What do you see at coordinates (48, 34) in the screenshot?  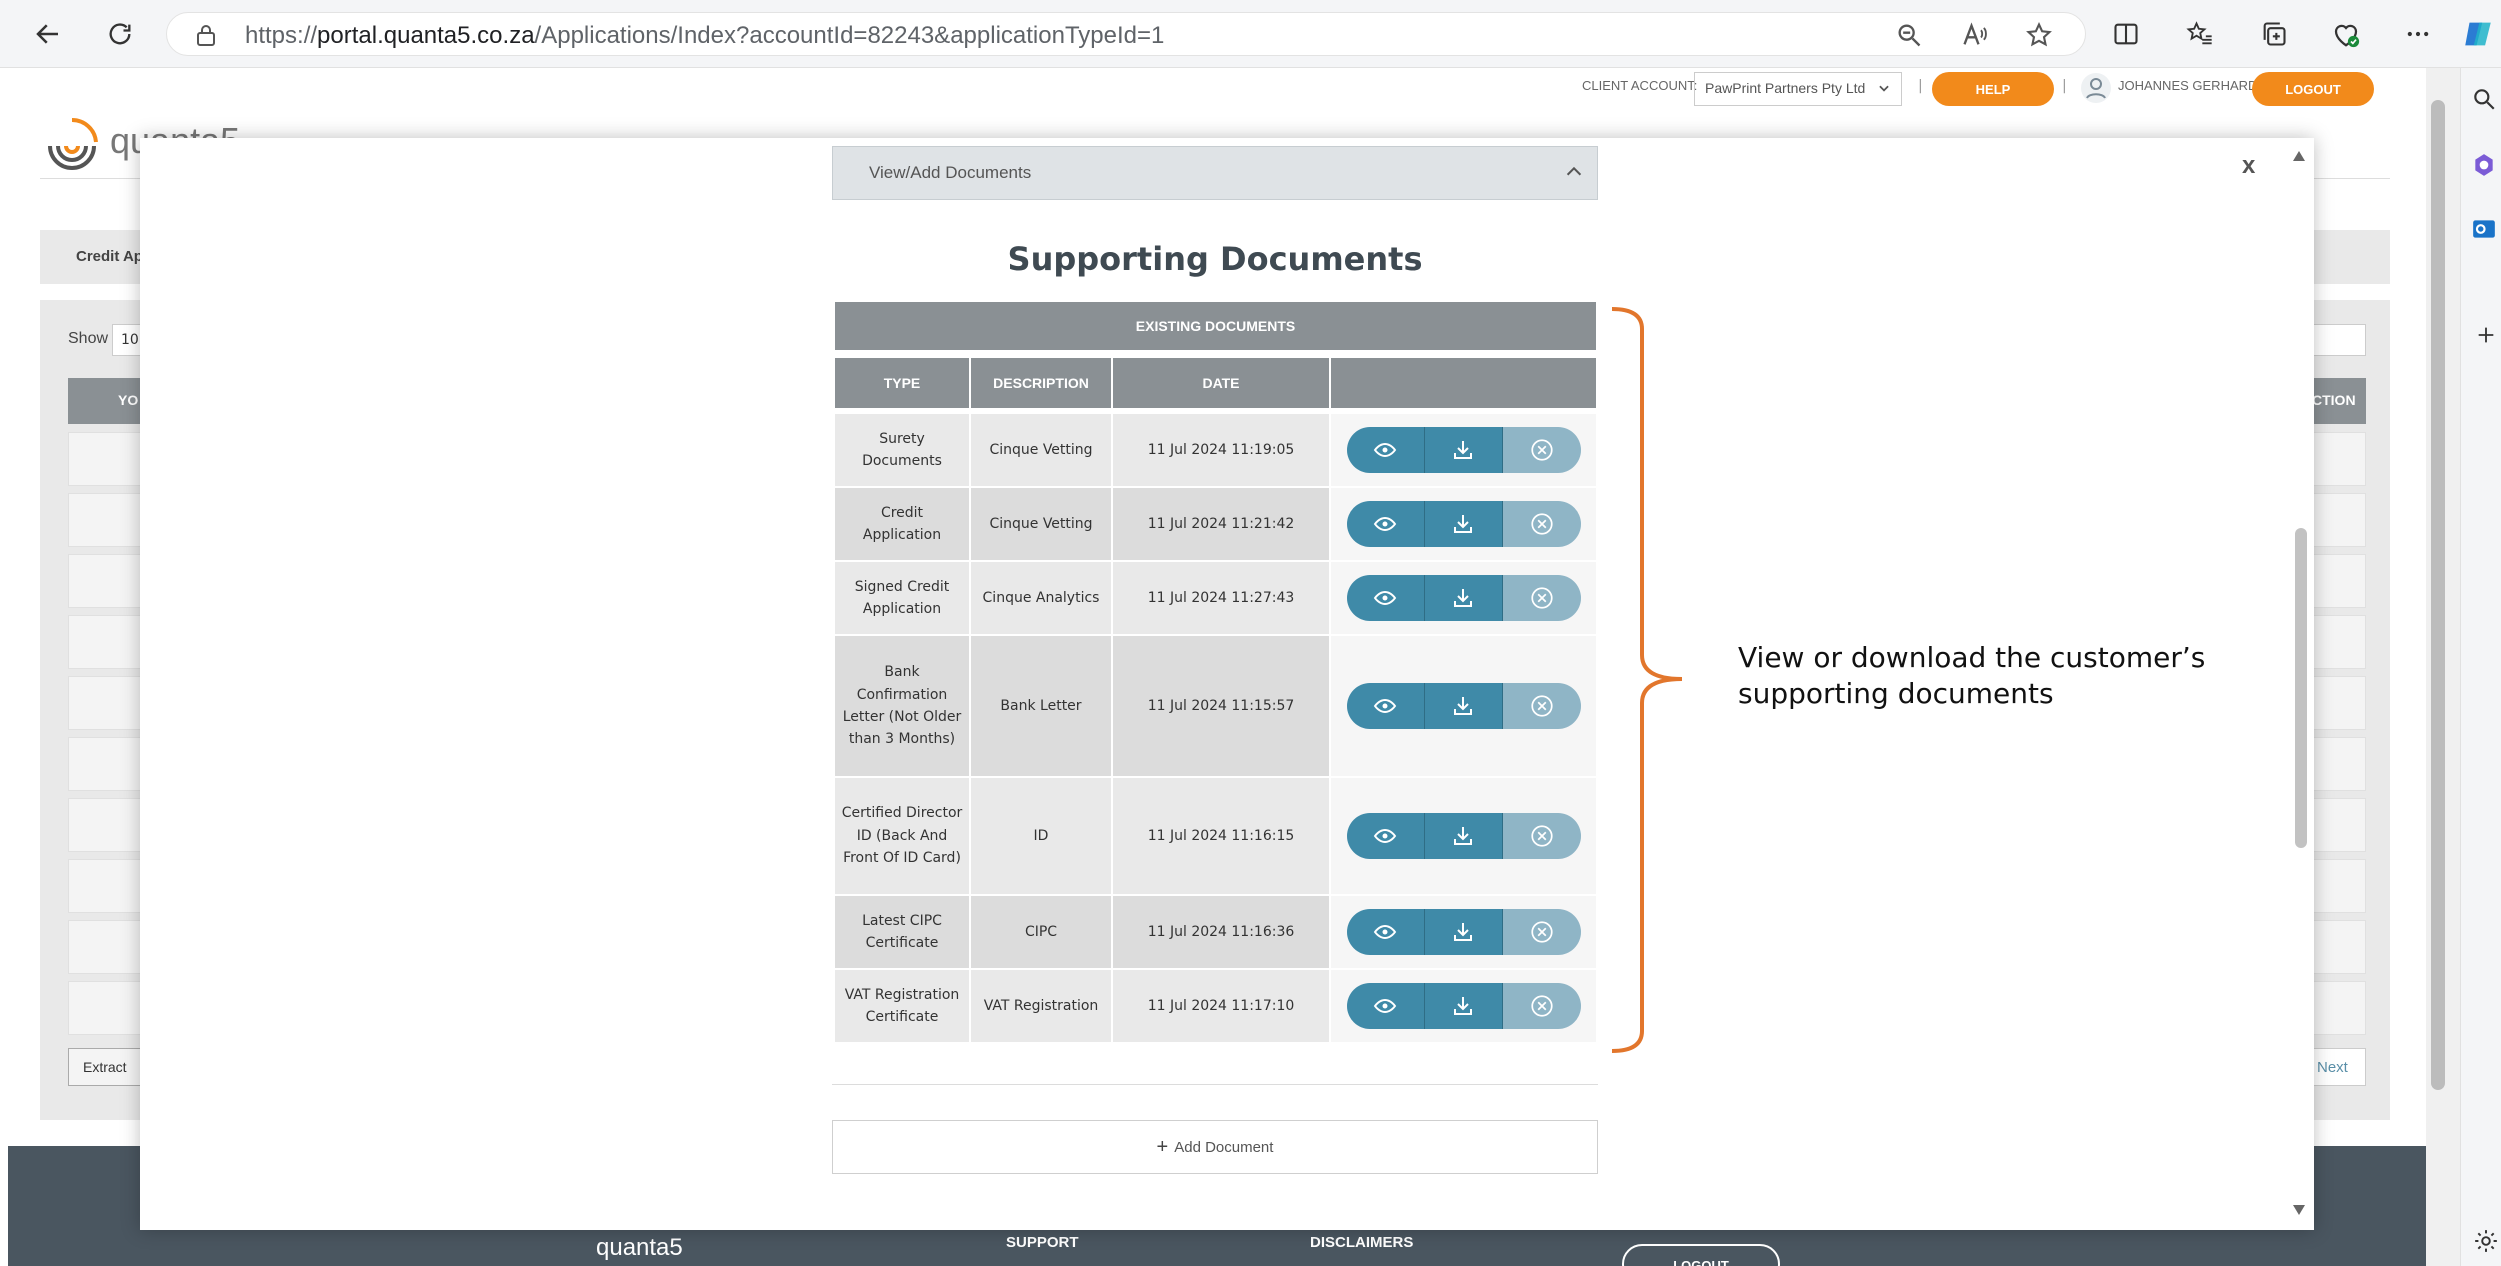 I see `back-icon` at bounding box center [48, 34].